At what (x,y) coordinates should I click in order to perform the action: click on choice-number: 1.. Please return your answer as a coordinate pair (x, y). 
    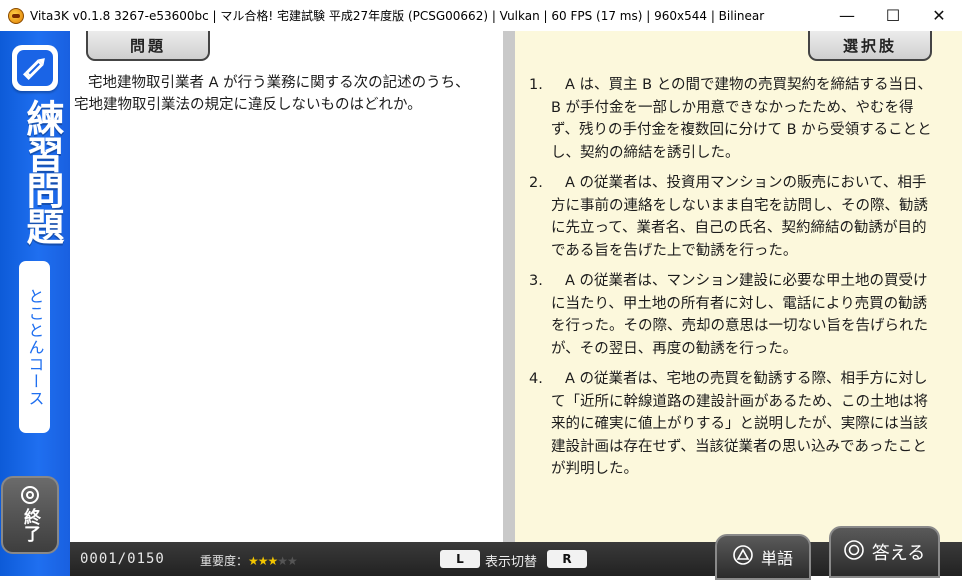
    Looking at the image, I should click on (536, 85).